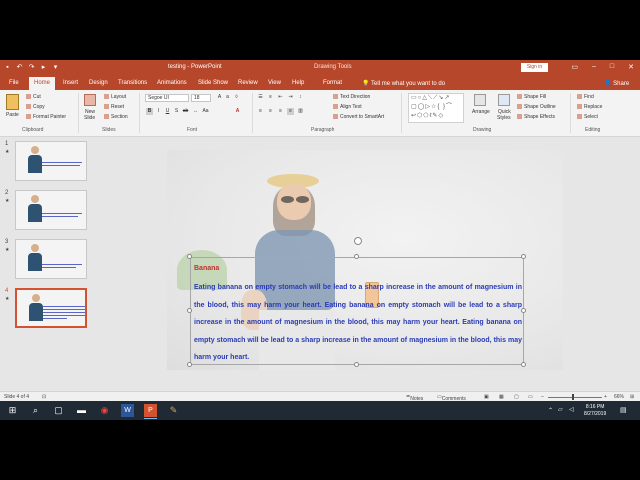 Image resolution: width=640 pixels, height=480 pixels. I want to click on paste-button: Paste, so click(12, 115).